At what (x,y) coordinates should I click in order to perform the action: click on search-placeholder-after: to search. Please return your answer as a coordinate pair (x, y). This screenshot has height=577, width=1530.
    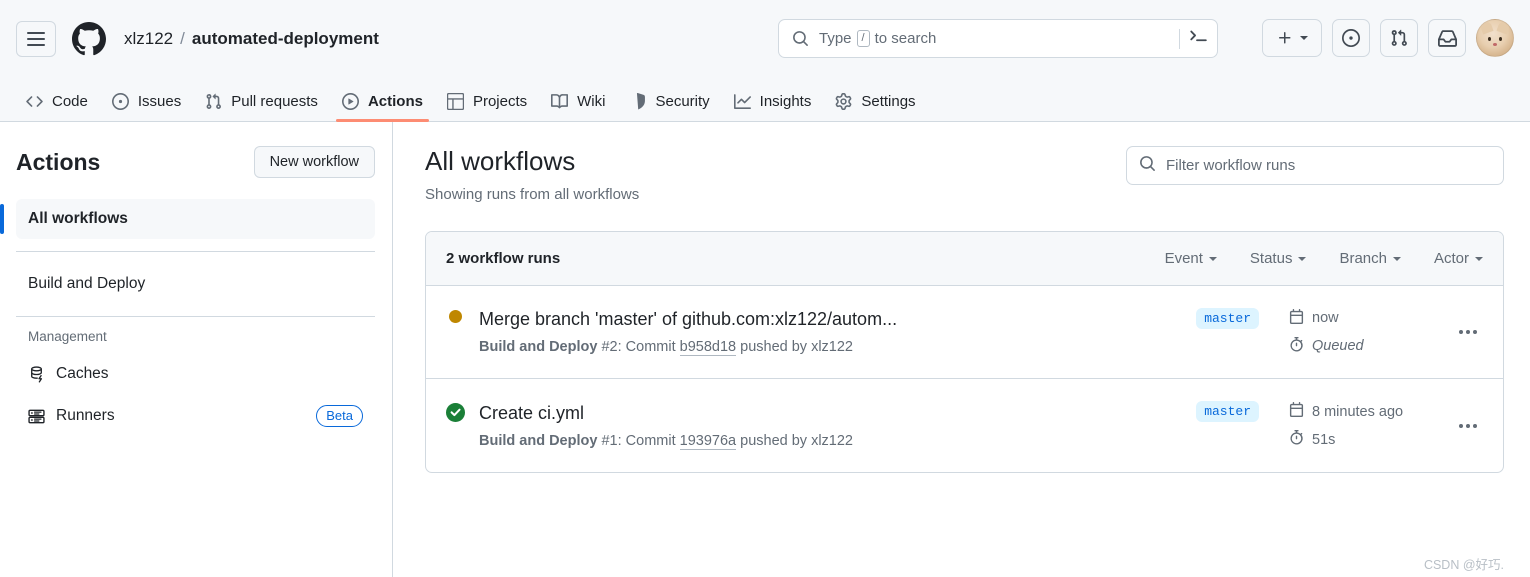
    Looking at the image, I should click on (905, 38).